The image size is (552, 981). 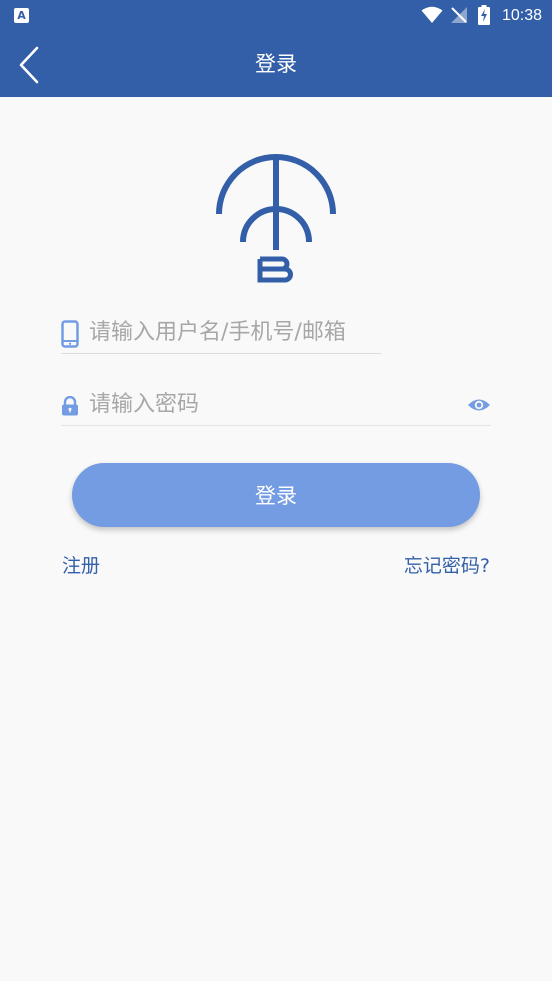 I want to click on login-button: 登录, so click(x=276, y=495).